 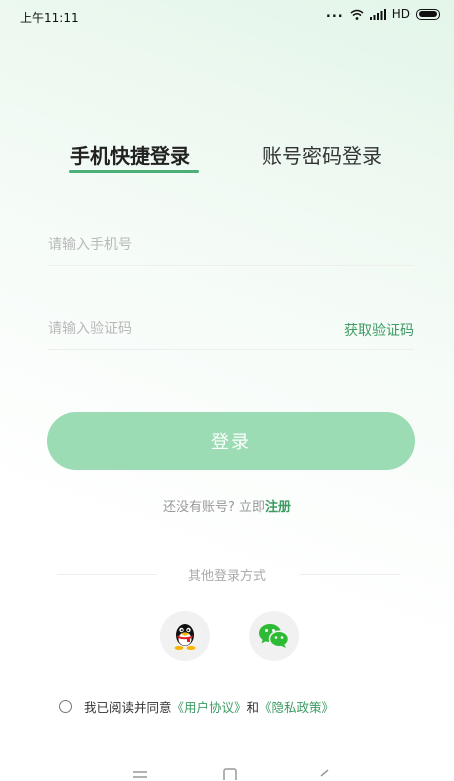 I want to click on agreement-prefix: 我已阅读并同意, so click(x=128, y=707).